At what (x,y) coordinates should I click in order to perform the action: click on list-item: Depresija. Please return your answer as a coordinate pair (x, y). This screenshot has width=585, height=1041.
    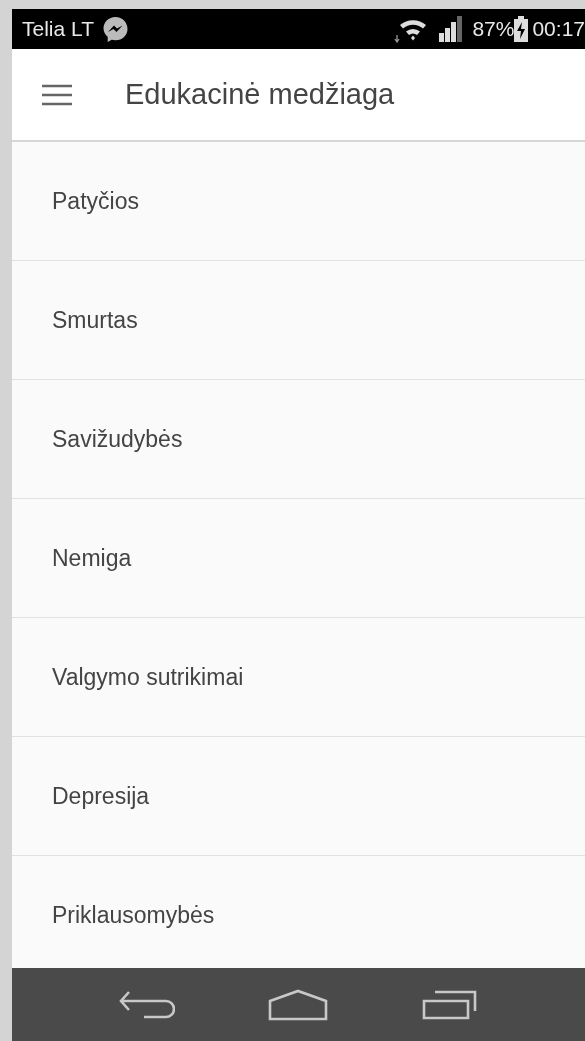
    Looking at the image, I should click on (298, 796).